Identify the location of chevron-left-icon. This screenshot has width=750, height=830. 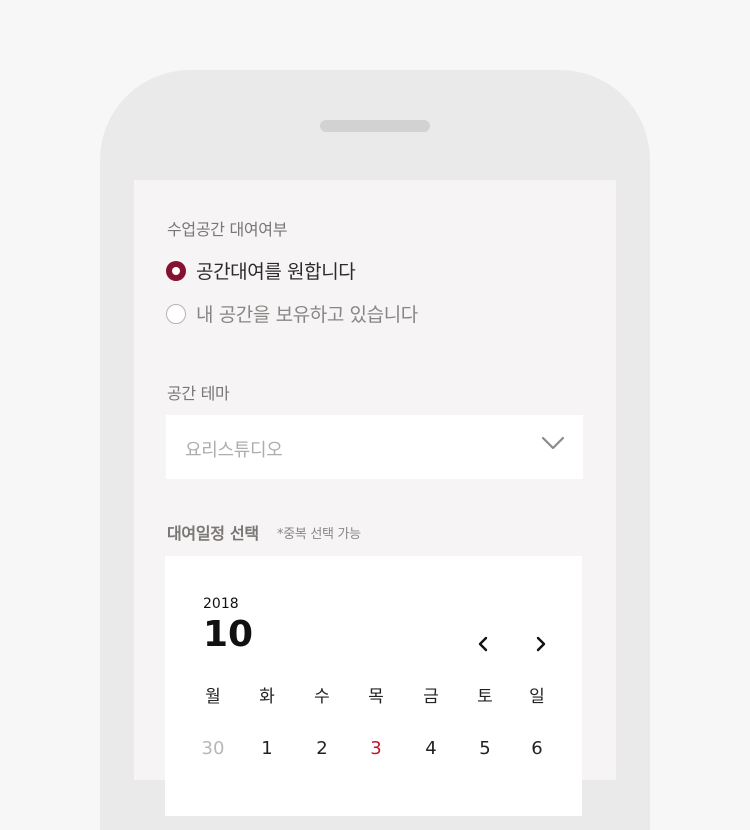
(484, 644).